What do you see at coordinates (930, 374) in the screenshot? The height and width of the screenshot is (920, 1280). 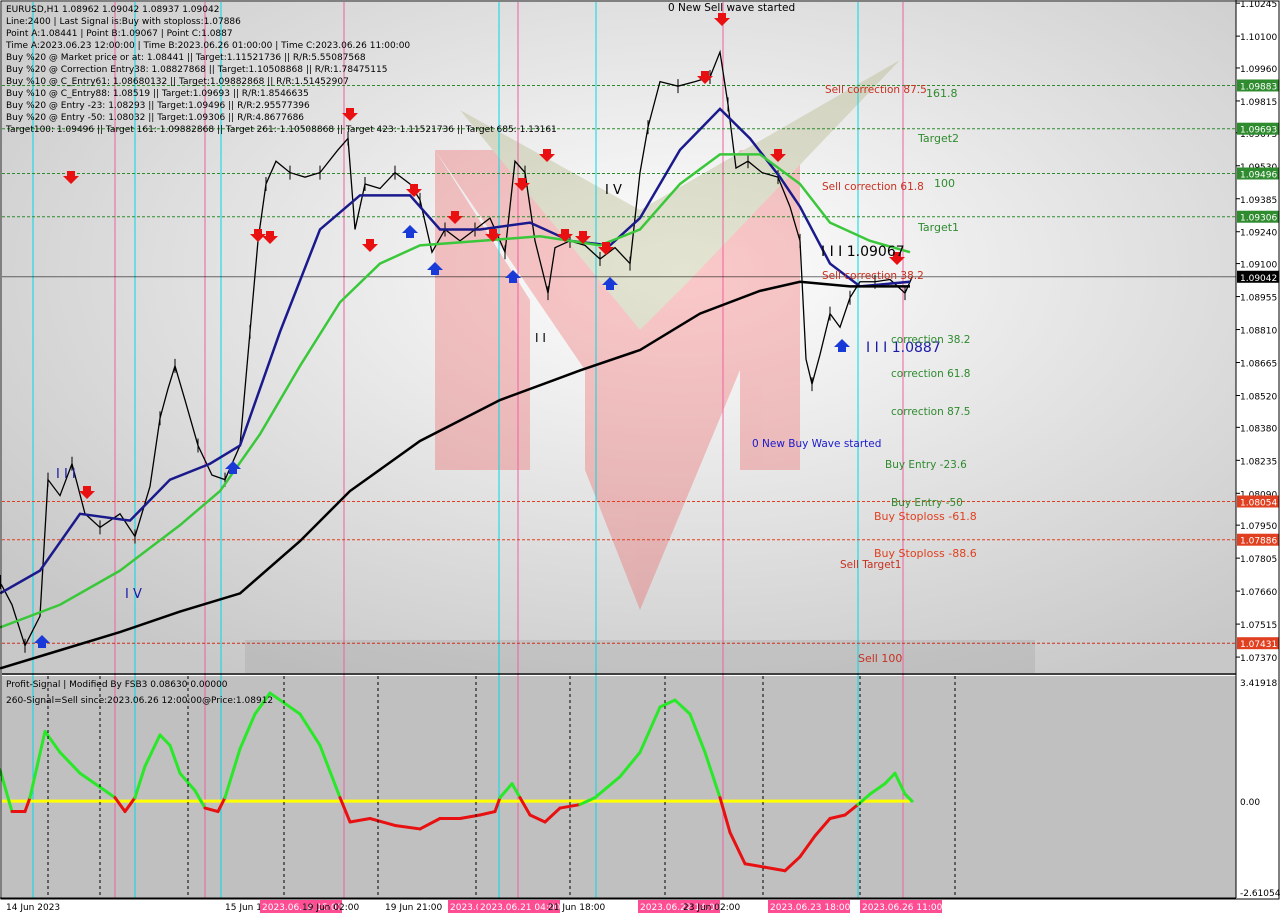 I see `chart-annotation: correction 61.8` at bounding box center [930, 374].